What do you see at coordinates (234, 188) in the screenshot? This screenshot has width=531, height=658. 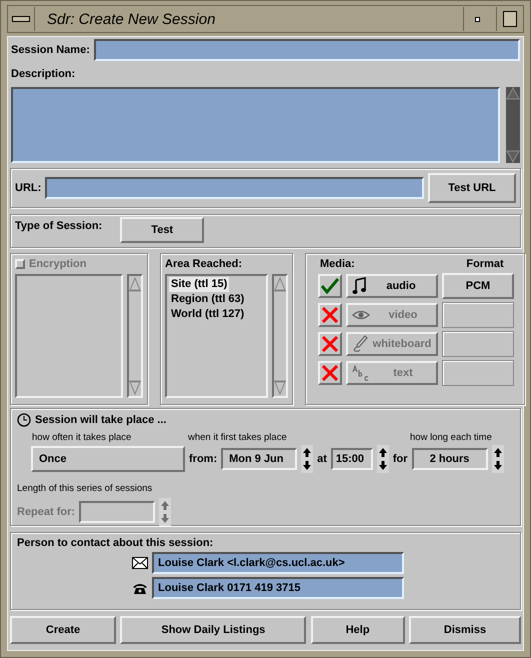 I see `url-field` at bounding box center [234, 188].